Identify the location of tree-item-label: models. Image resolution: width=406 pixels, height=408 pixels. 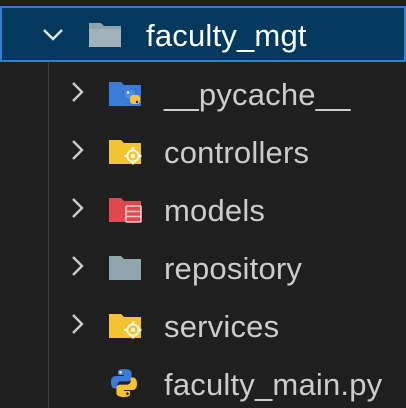
(215, 210).